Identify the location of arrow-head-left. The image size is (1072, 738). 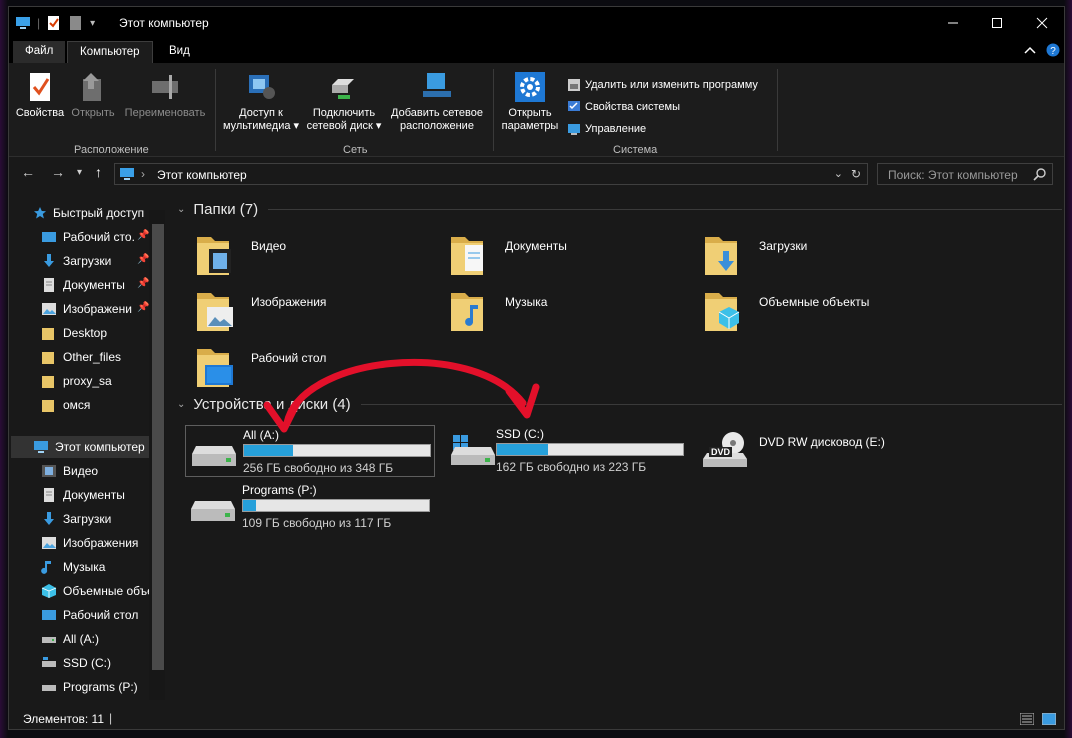
(282, 416).